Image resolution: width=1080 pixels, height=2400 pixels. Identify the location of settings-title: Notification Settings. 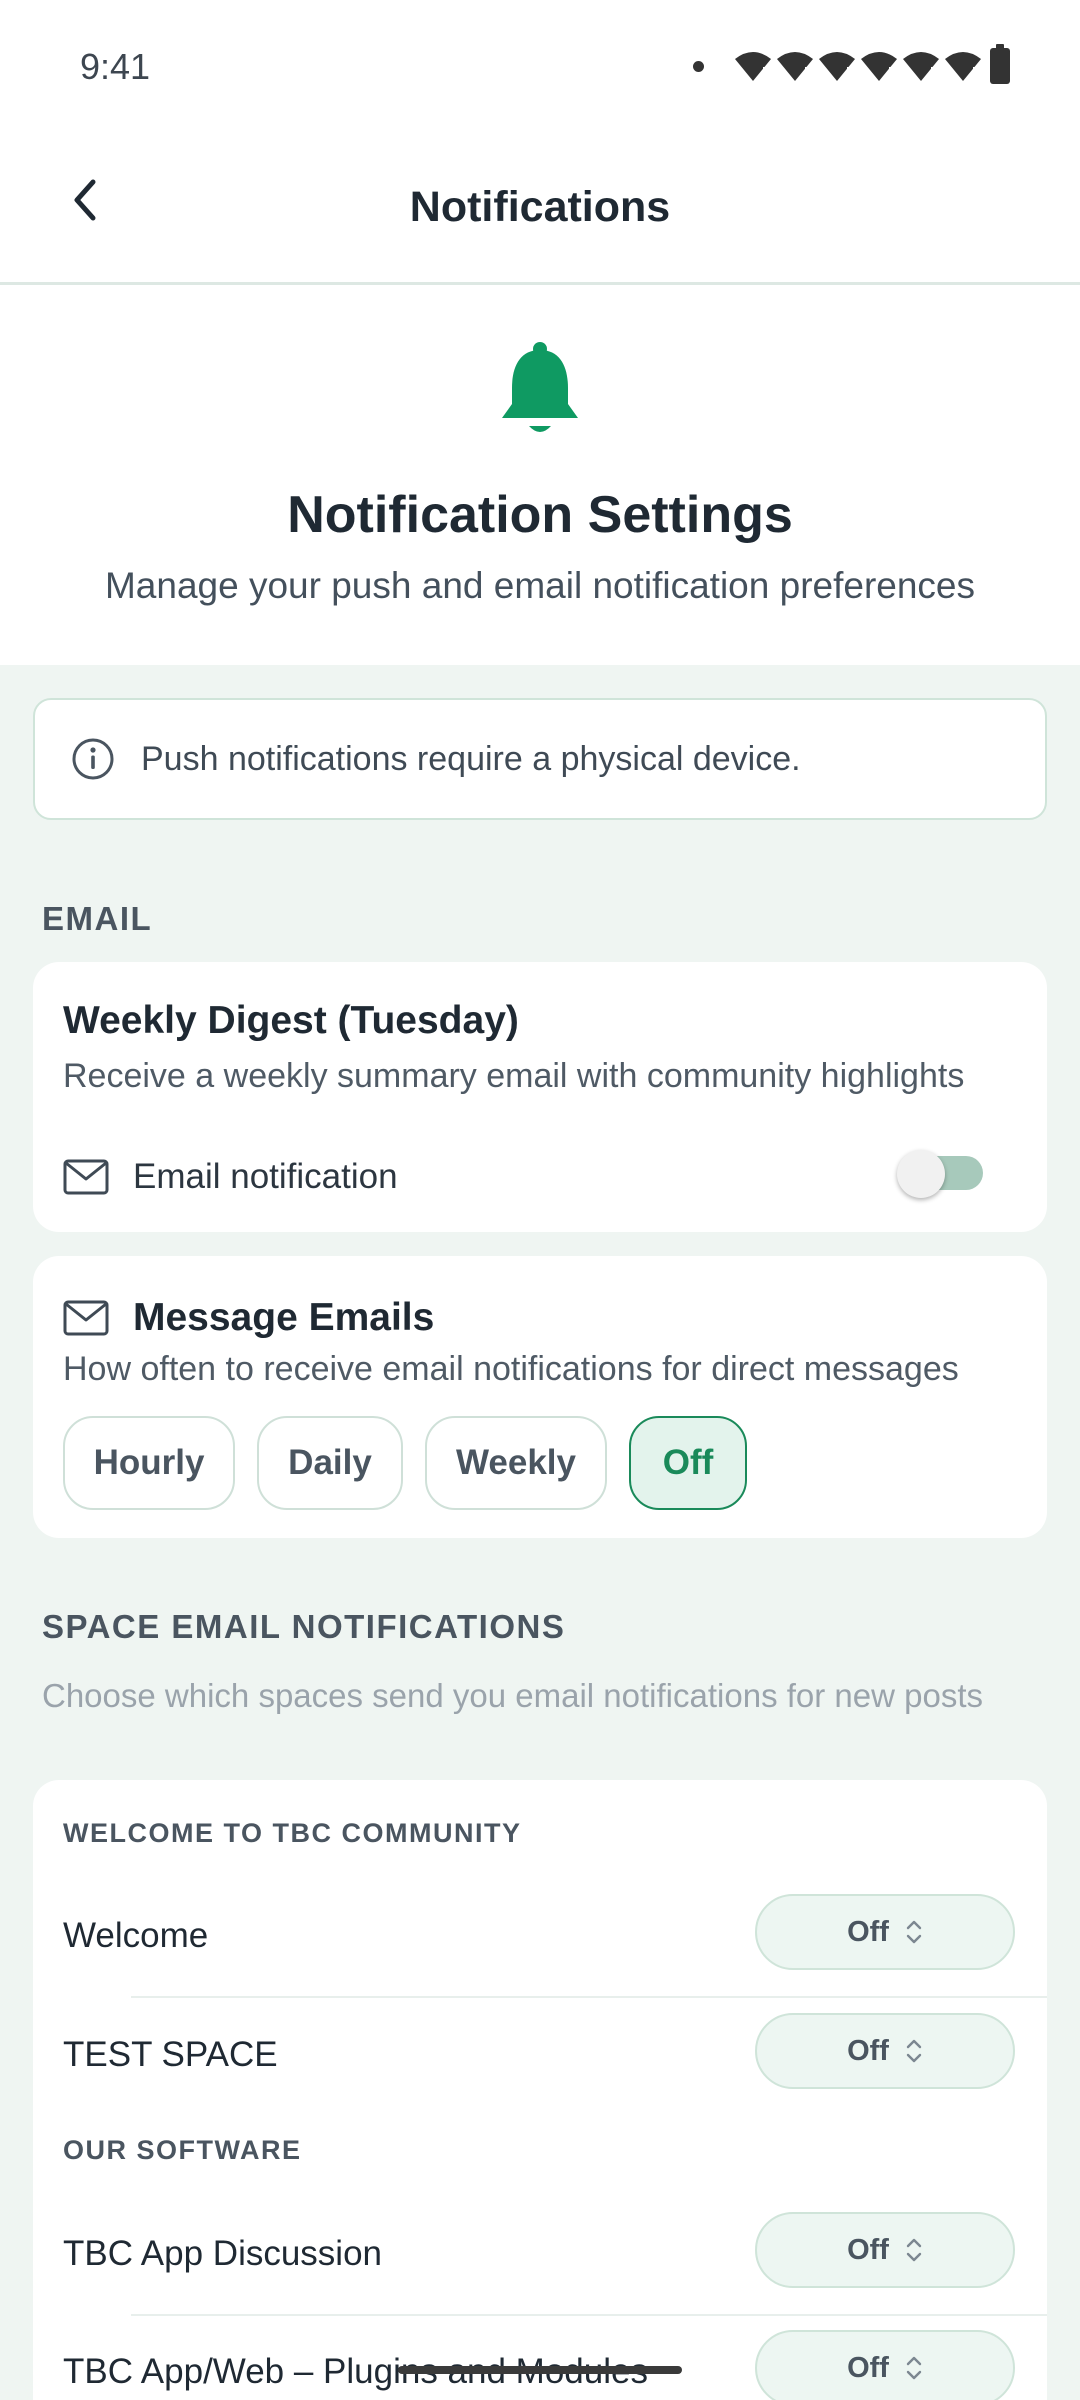
(540, 515).